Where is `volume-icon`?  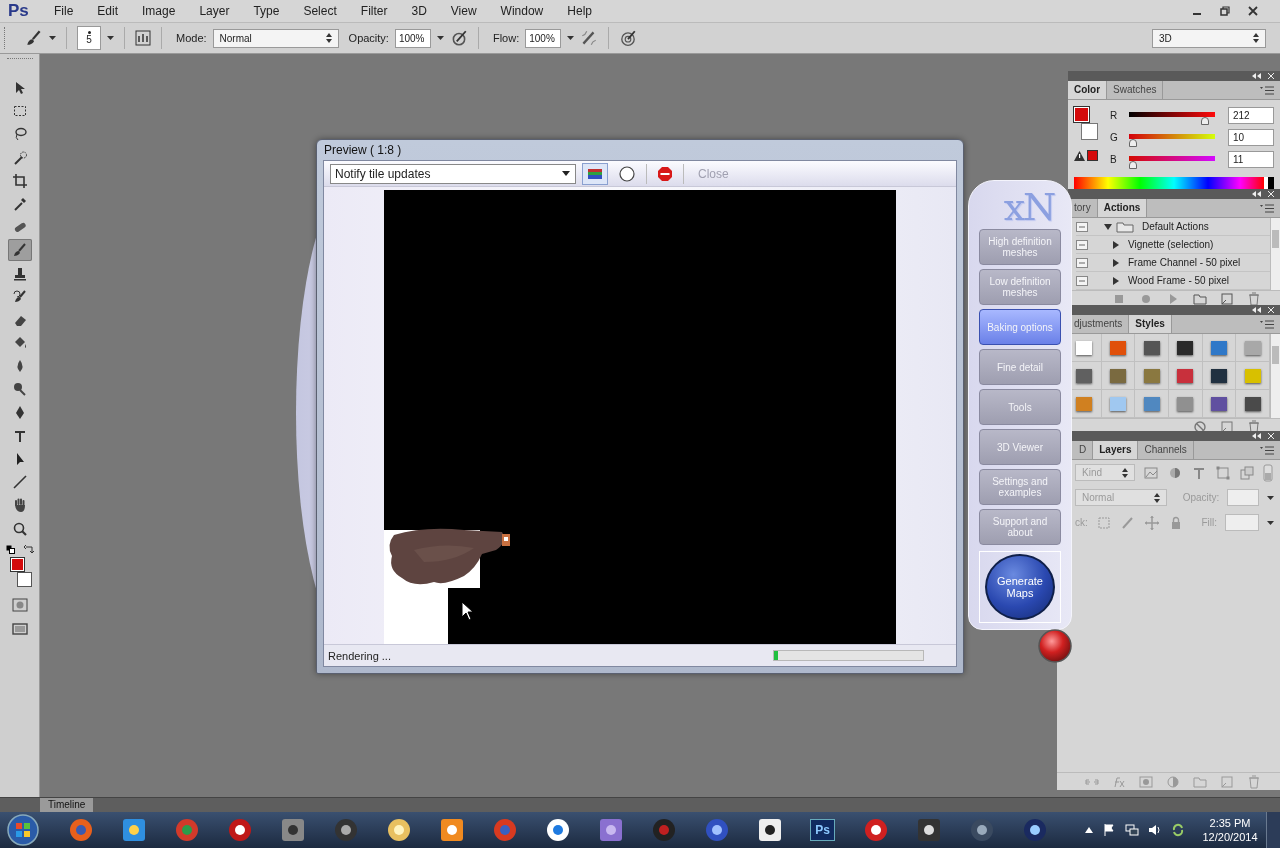
volume-icon is located at coordinates (1155, 830).